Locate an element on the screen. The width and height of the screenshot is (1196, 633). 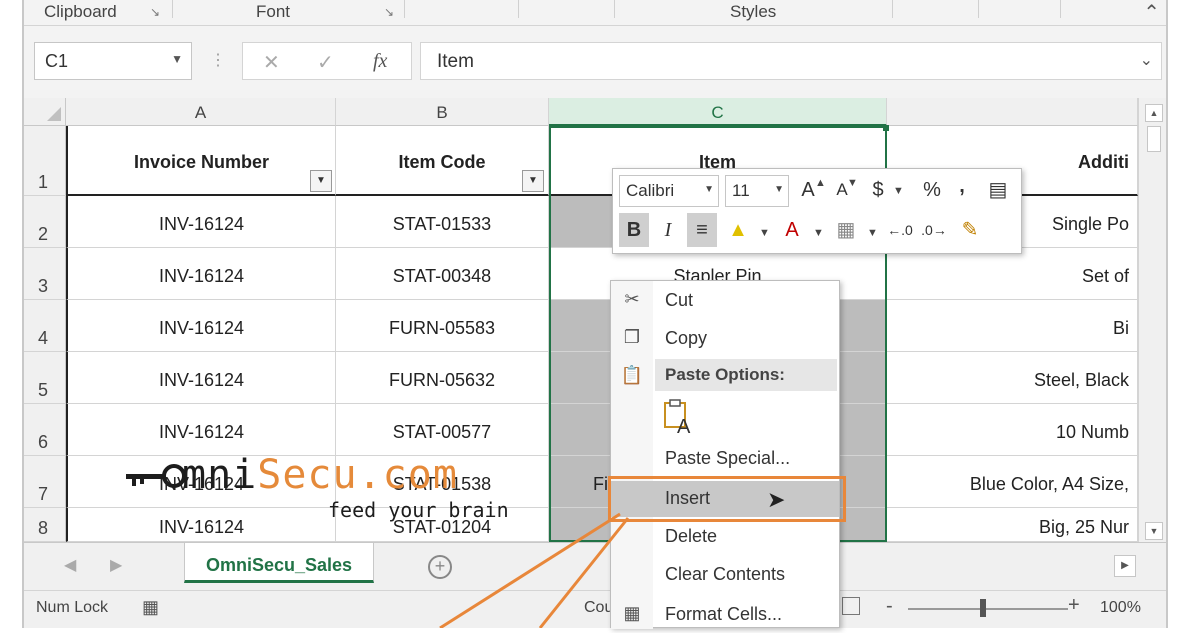
formula-bar-grip-icon: ⋮ is located at coordinates (218, 60).